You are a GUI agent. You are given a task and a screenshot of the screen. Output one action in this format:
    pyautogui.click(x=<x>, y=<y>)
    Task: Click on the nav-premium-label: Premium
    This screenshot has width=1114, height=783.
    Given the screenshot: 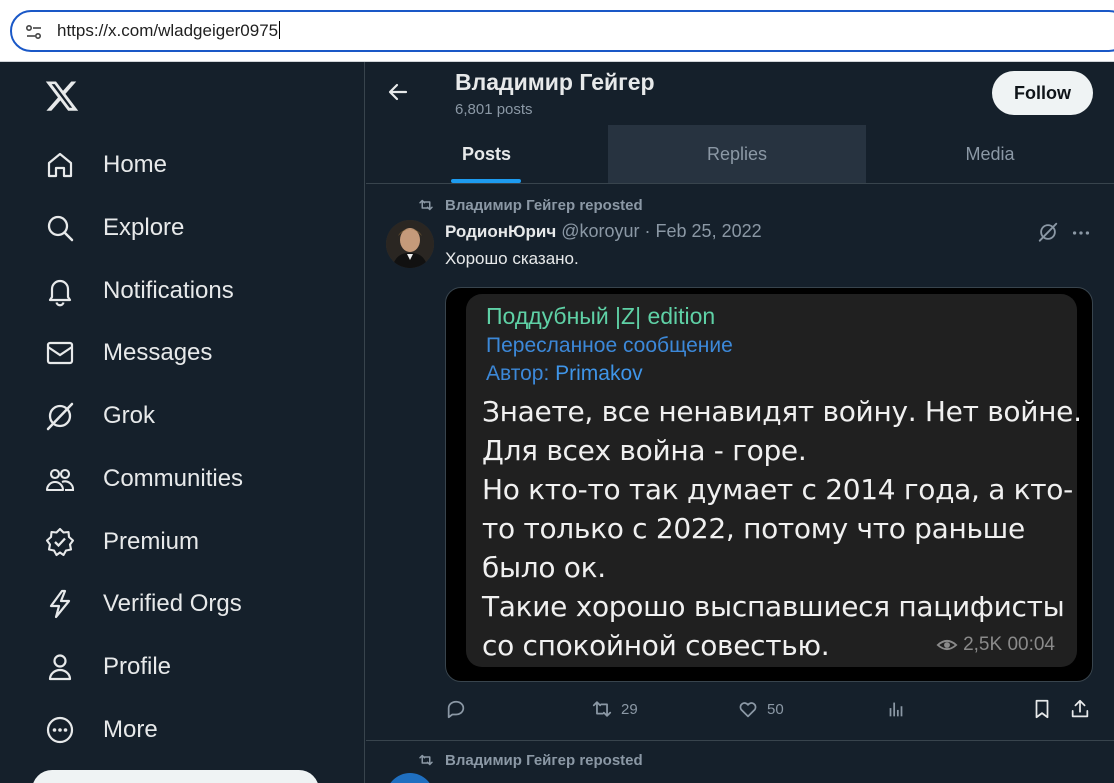 What is the action you would take?
    pyautogui.click(x=151, y=541)
    